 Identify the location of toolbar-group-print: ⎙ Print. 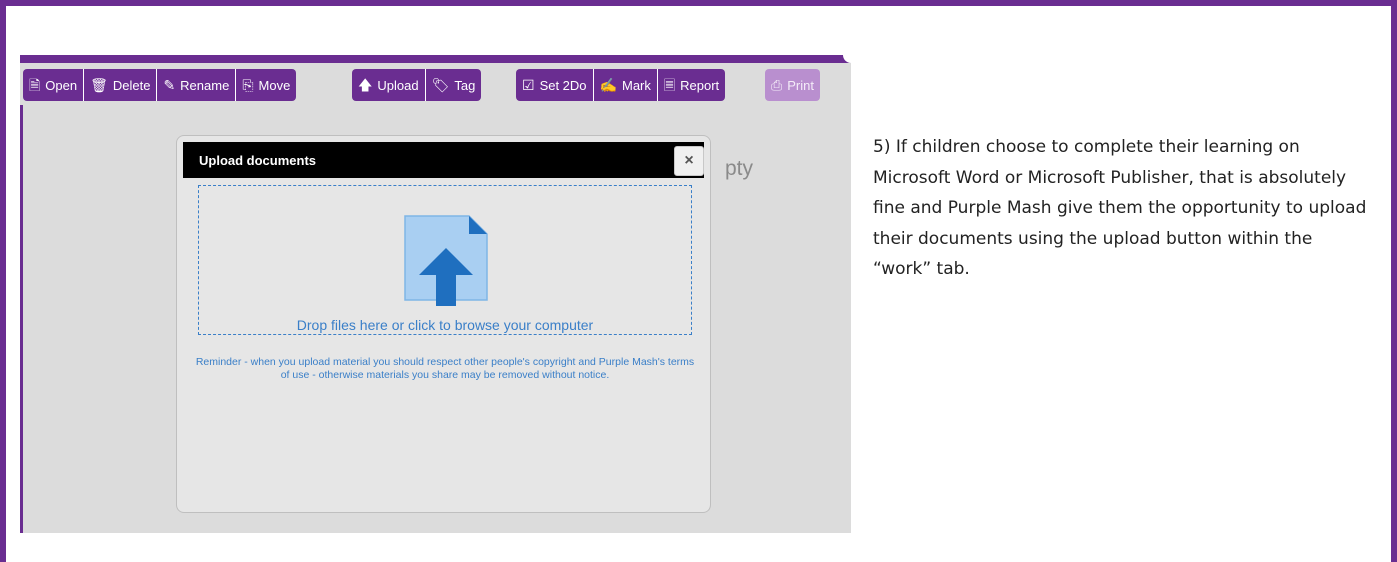
(792, 85).